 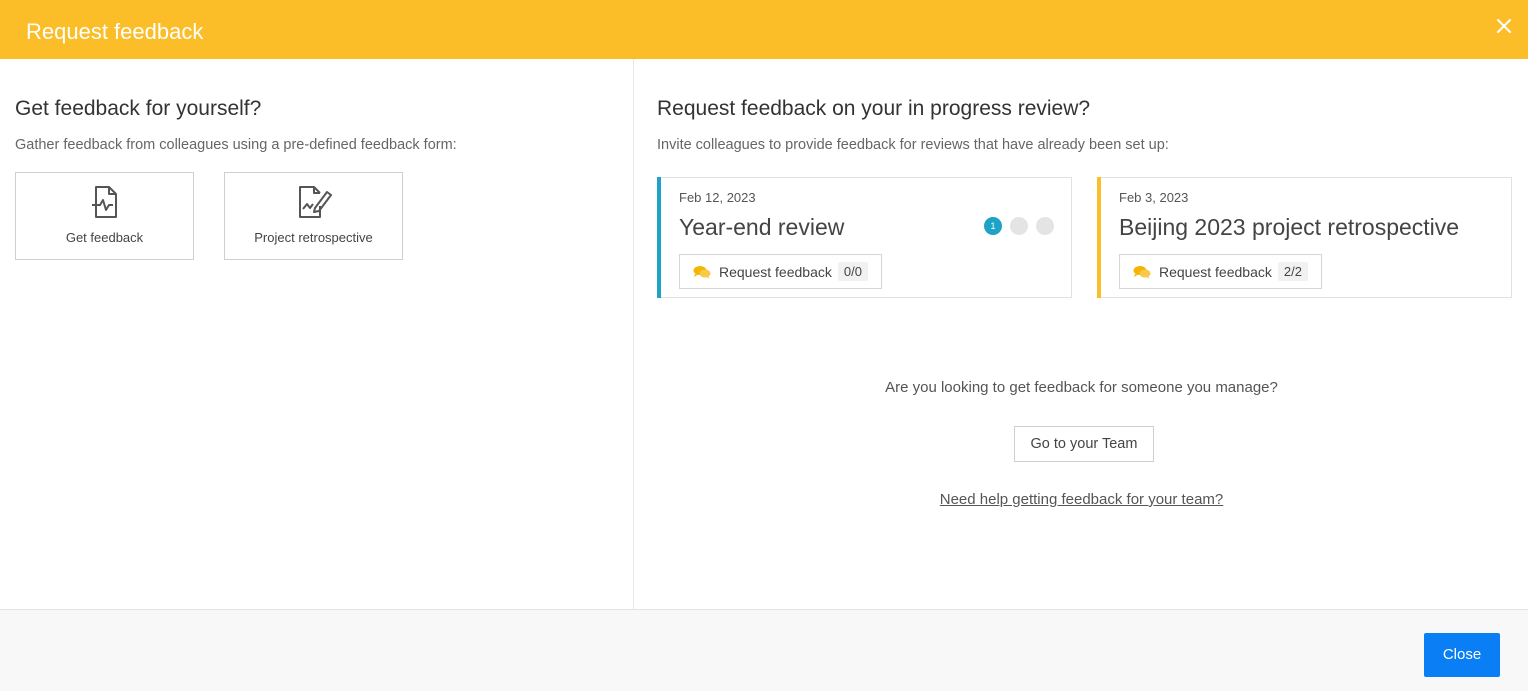 I want to click on go-to-team-button: Go to your Team, so click(x=1084, y=444).